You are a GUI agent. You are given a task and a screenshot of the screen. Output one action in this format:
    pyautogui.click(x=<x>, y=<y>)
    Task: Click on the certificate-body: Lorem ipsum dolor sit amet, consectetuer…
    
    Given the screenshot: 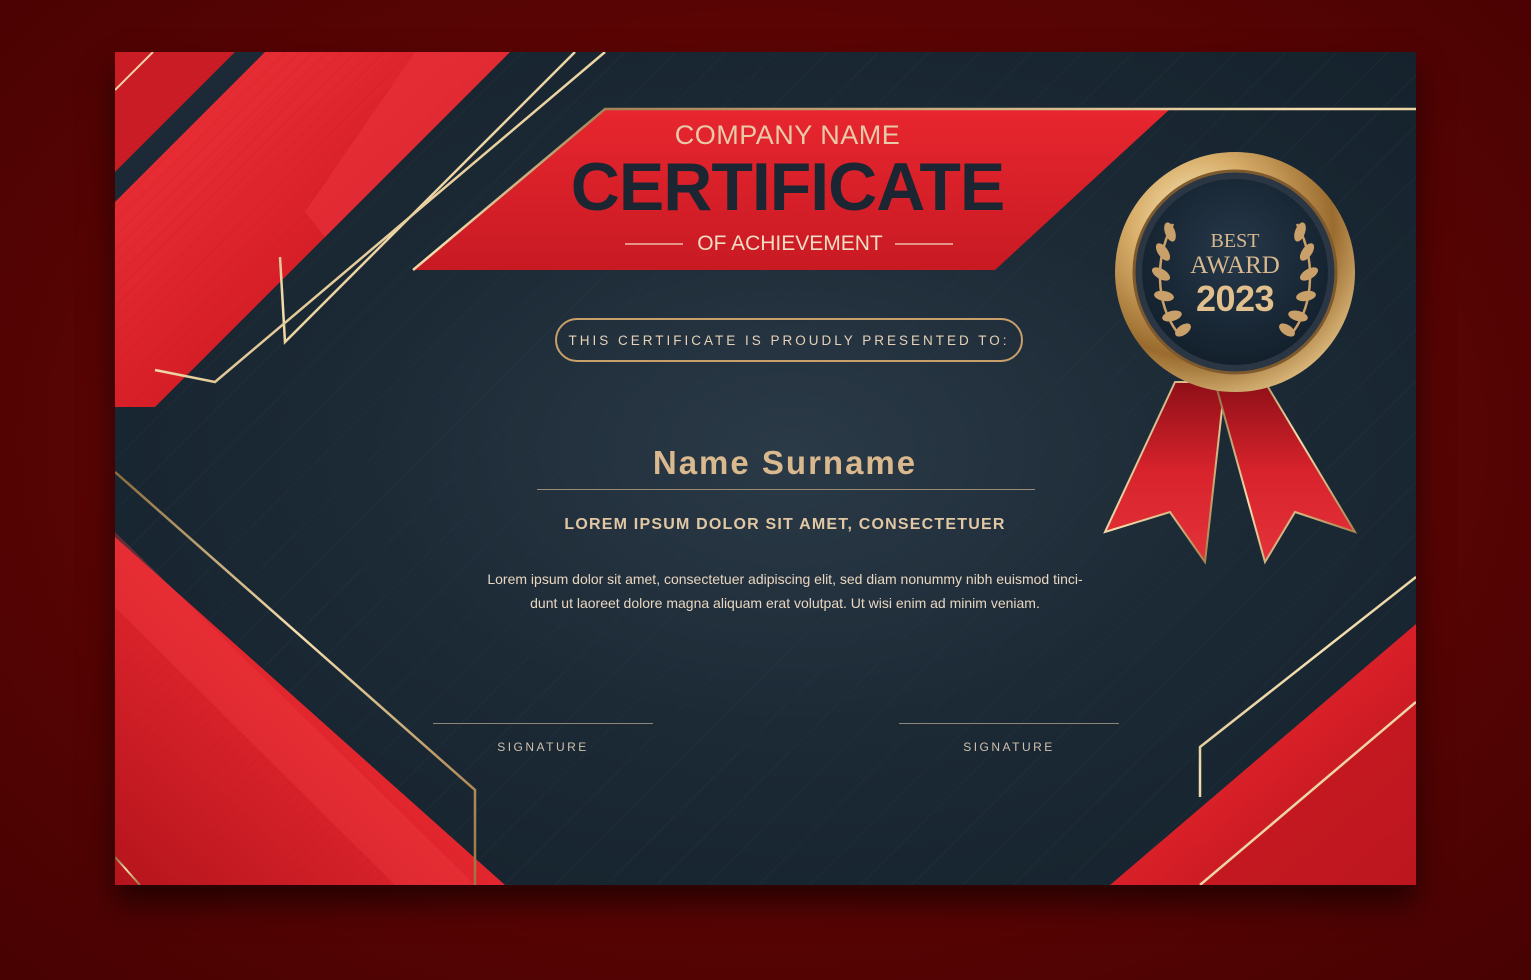 What is the action you would take?
    pyautogui.click(x=785, y=591)
    